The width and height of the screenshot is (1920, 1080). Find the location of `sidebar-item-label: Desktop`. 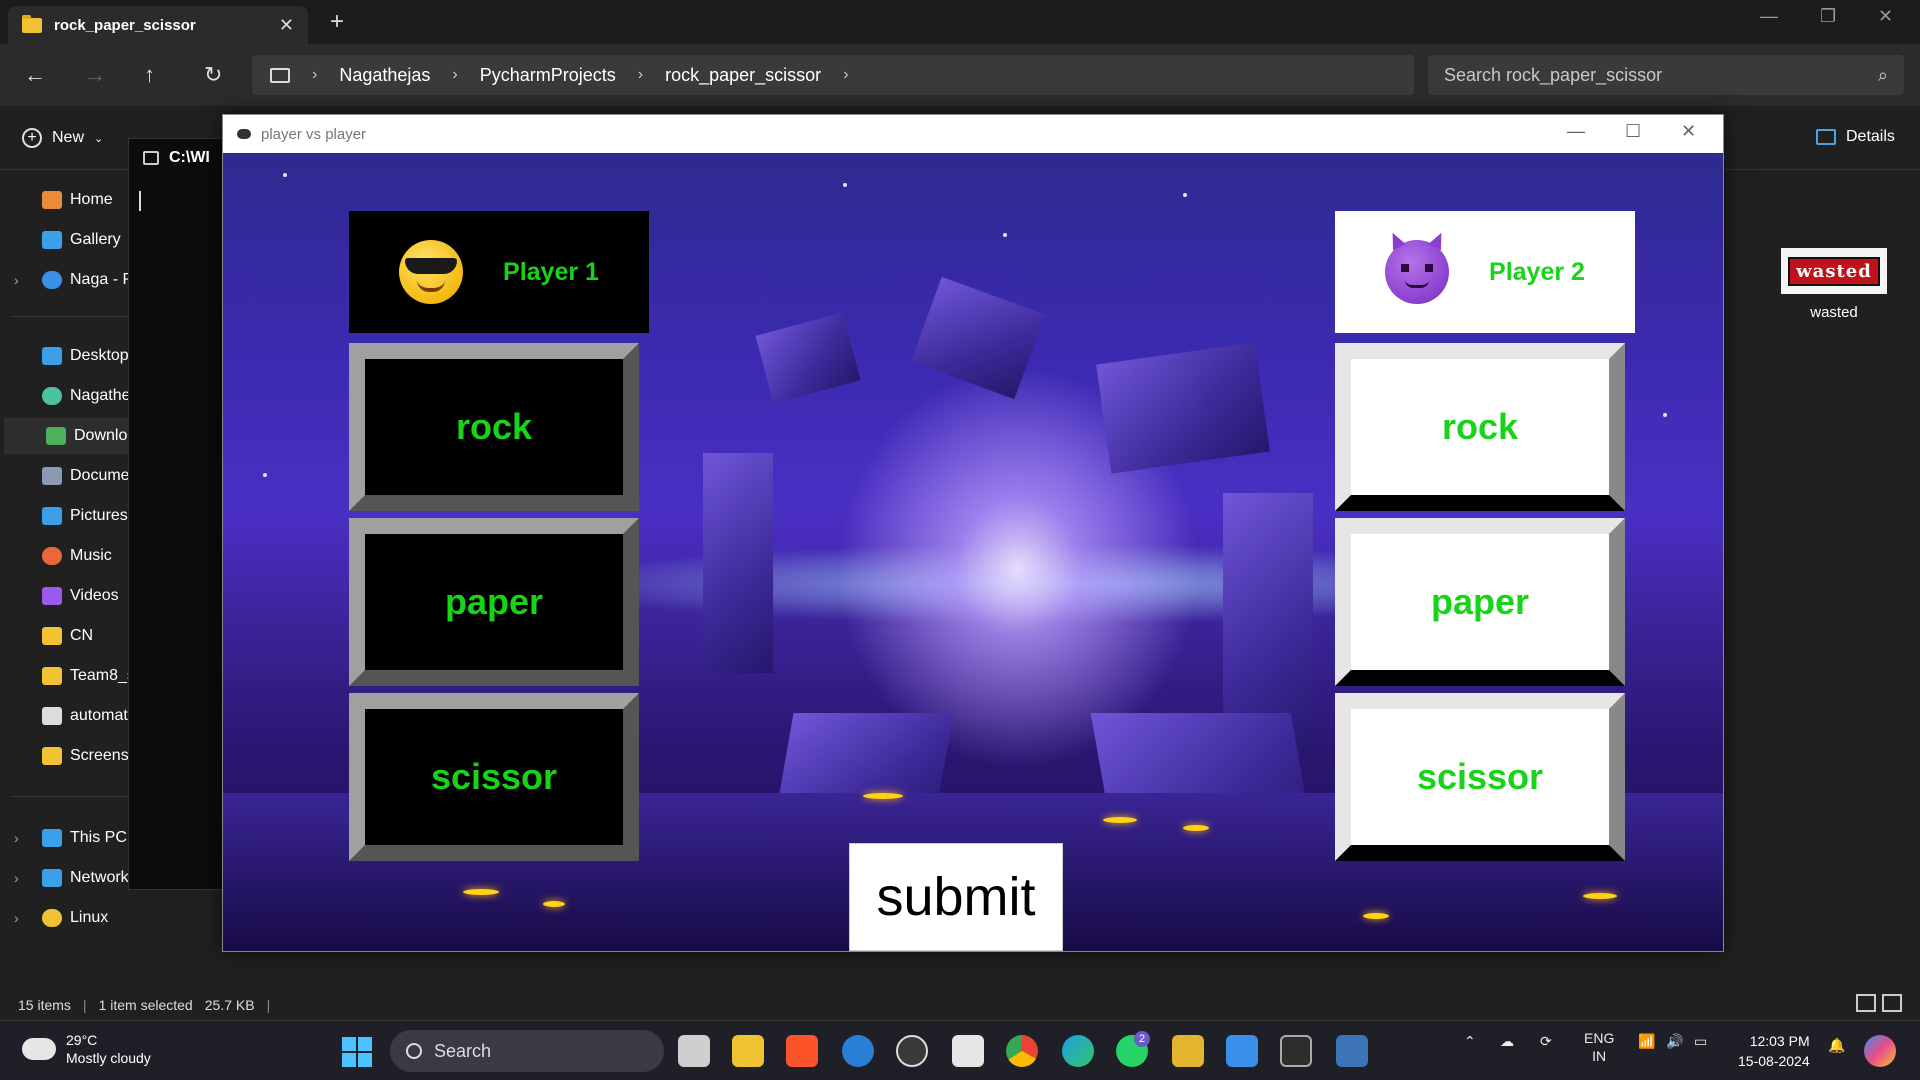

sidebar-item-label: Desktop is located at coordinates (99, 355).